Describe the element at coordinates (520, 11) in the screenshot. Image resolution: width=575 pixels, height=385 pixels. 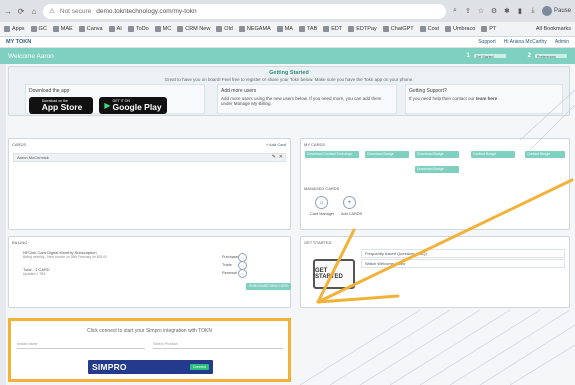
I see `sidepanel-icon: ▮` at that location.